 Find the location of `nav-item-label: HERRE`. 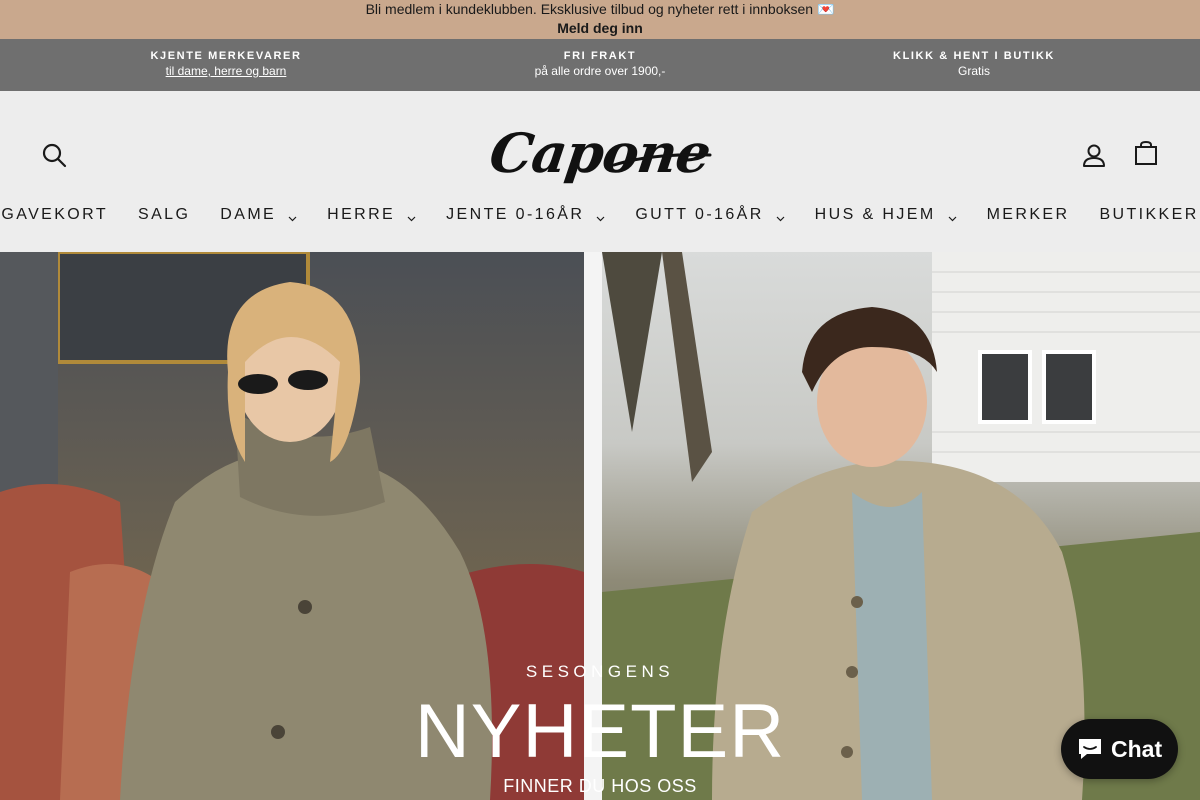

nav-item-label: HERRE is located at coordinates (361, 214).